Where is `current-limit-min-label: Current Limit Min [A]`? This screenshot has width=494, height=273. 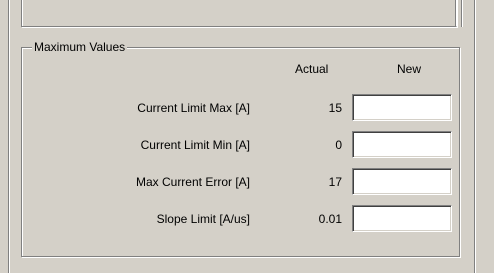 current-limit-min-label: Current Limit Min [A] is located at coordinates (195, 145).